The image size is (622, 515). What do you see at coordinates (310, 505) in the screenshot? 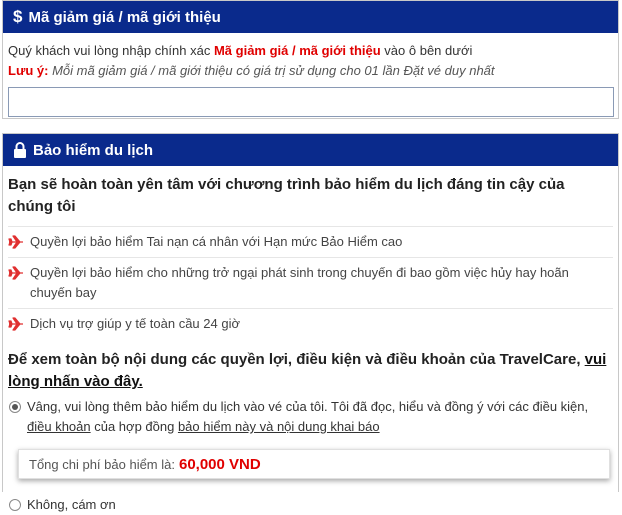
I see `insurance-no-option: Không, cám ơn` at bounding box center [310, 505].